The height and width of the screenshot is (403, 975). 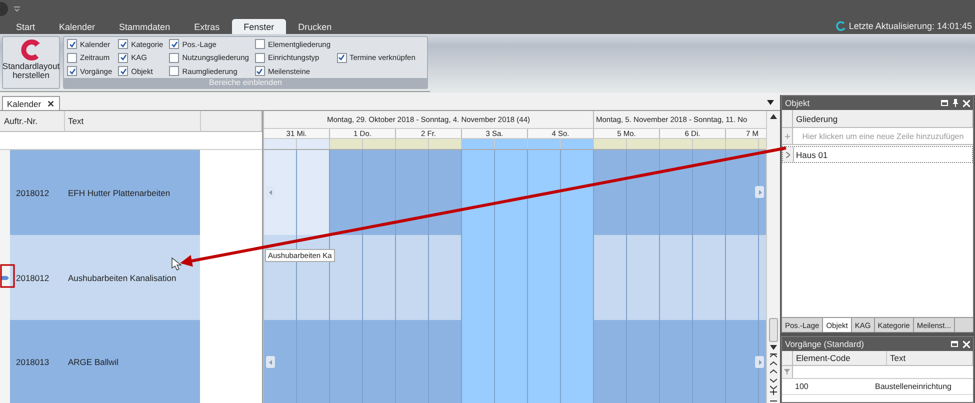 What do you see at coordinates (134, 277) in the screenshot?
I see `order-text-cell: Aushubarbeiten Kanalisation` at bounding box center [134, 277].